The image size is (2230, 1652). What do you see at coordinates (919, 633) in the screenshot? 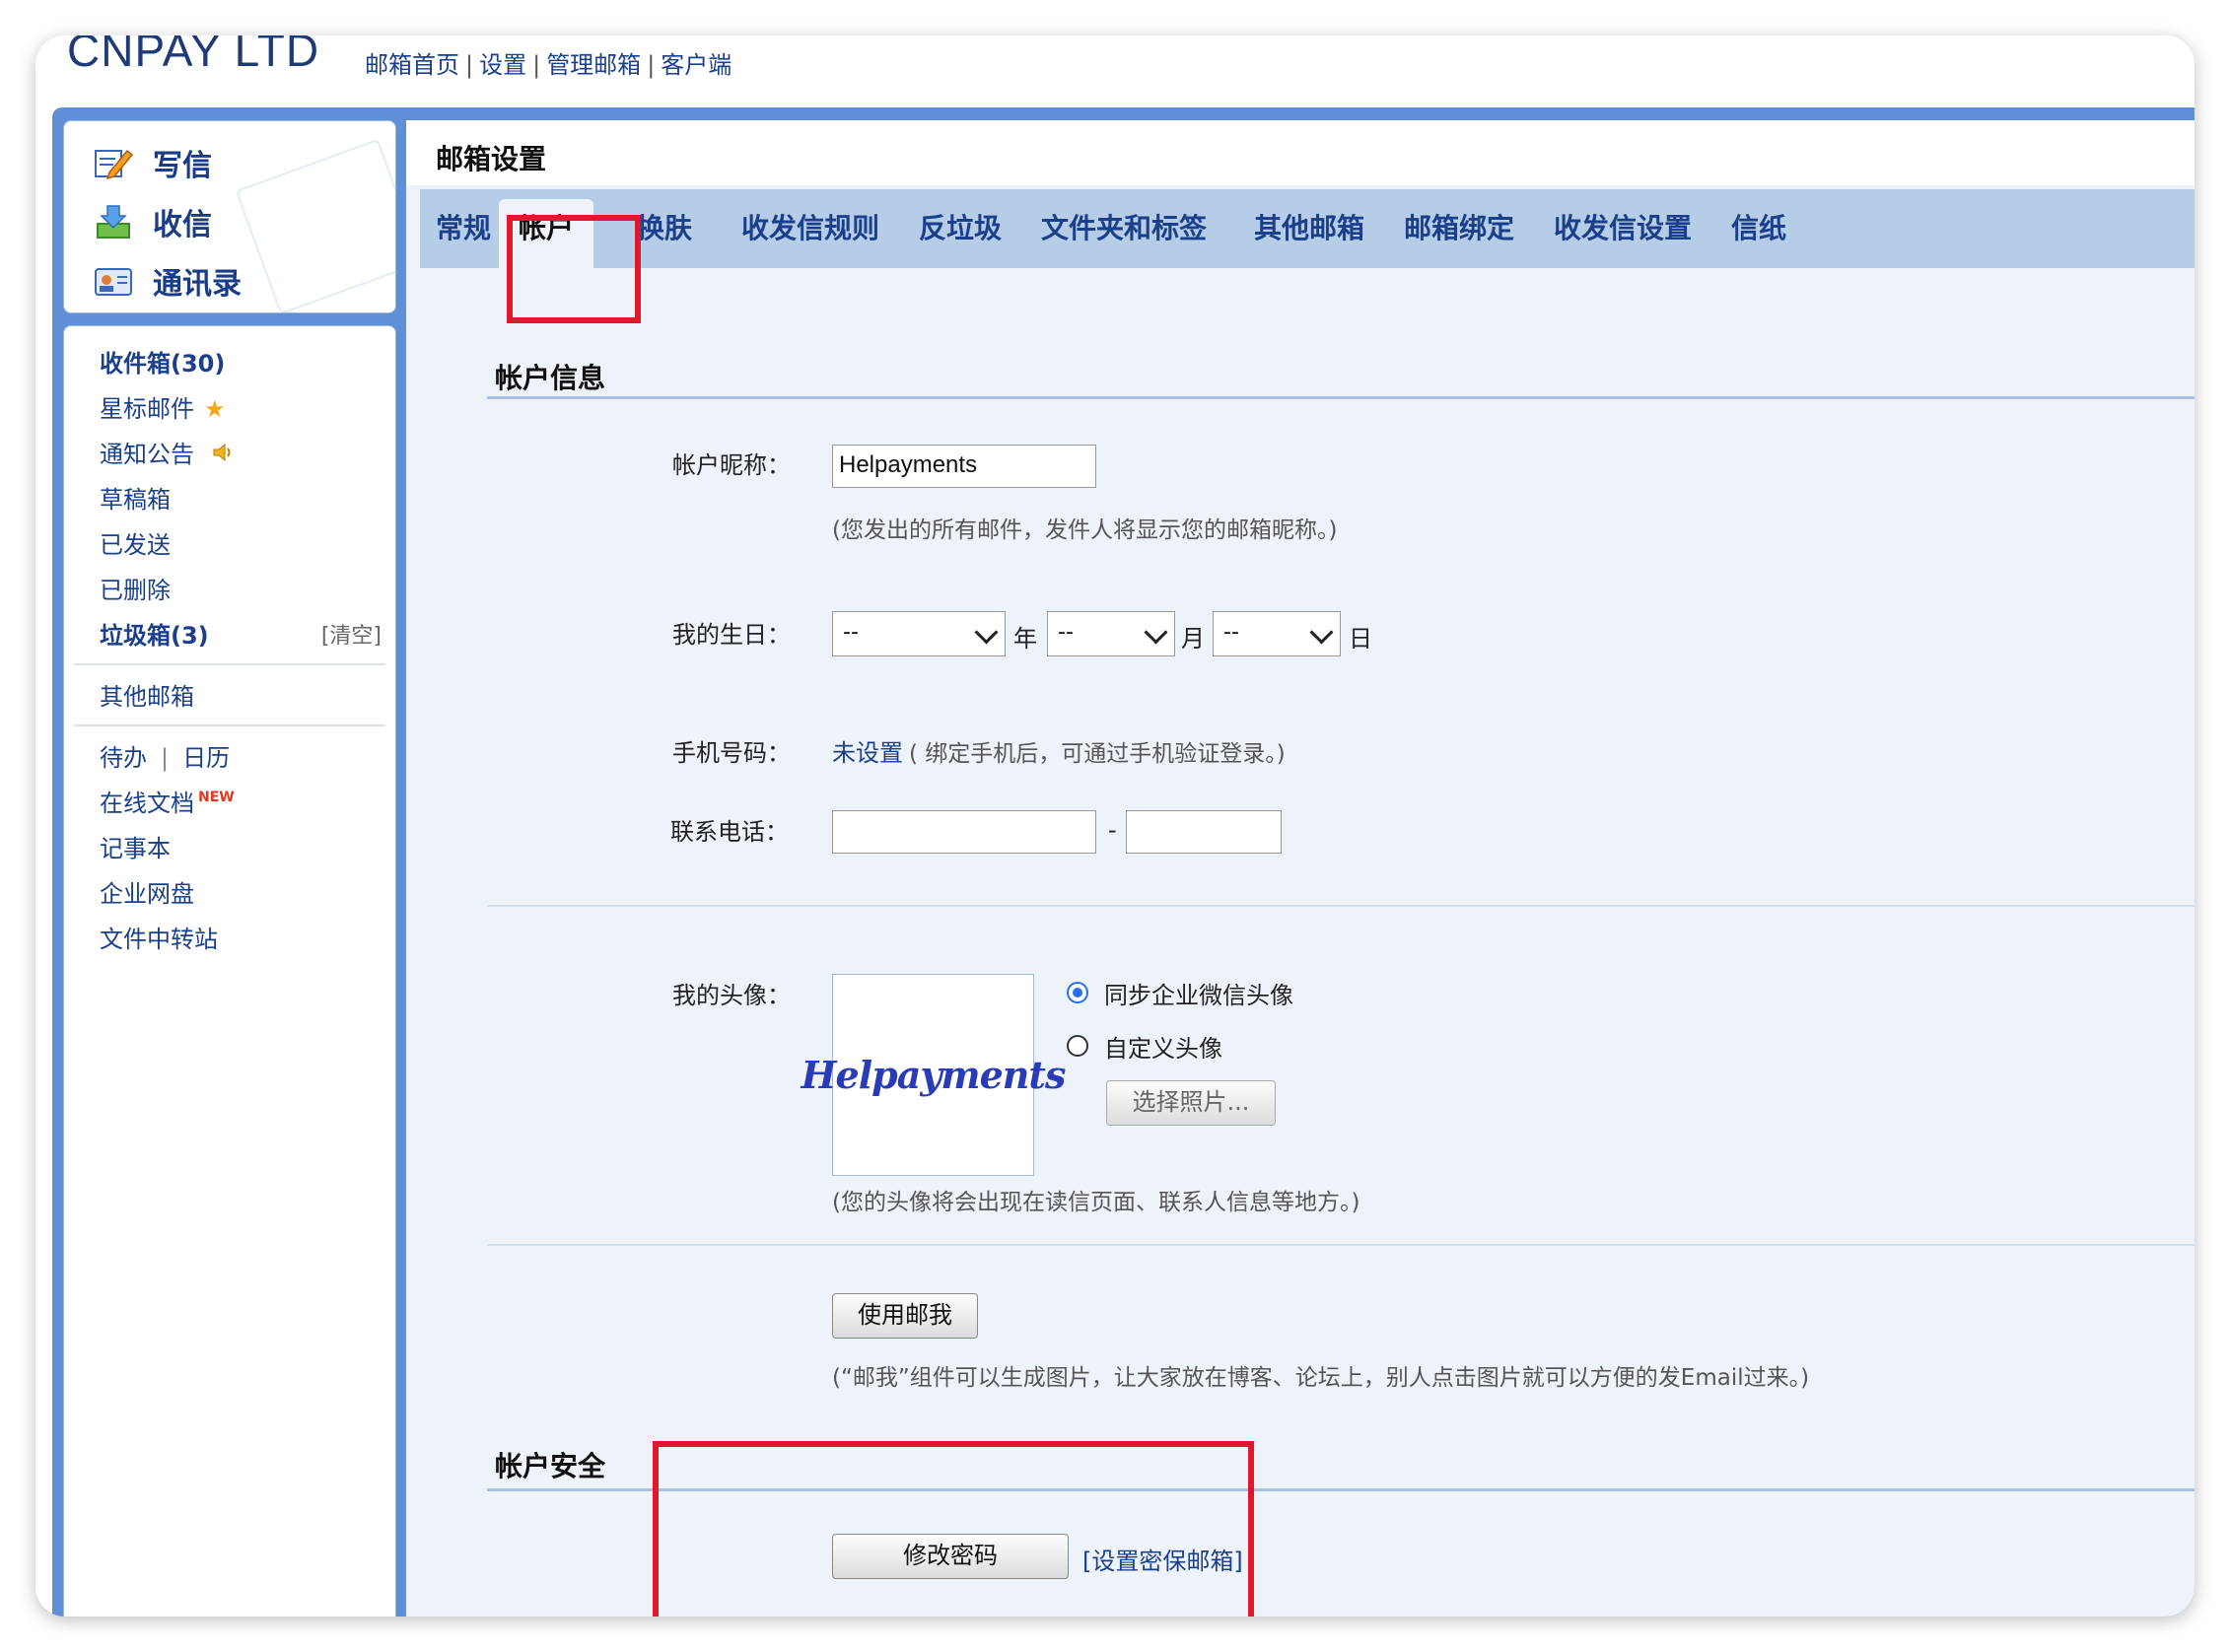
I see `birthday-year-select: --` at bounding box center [919, 633].